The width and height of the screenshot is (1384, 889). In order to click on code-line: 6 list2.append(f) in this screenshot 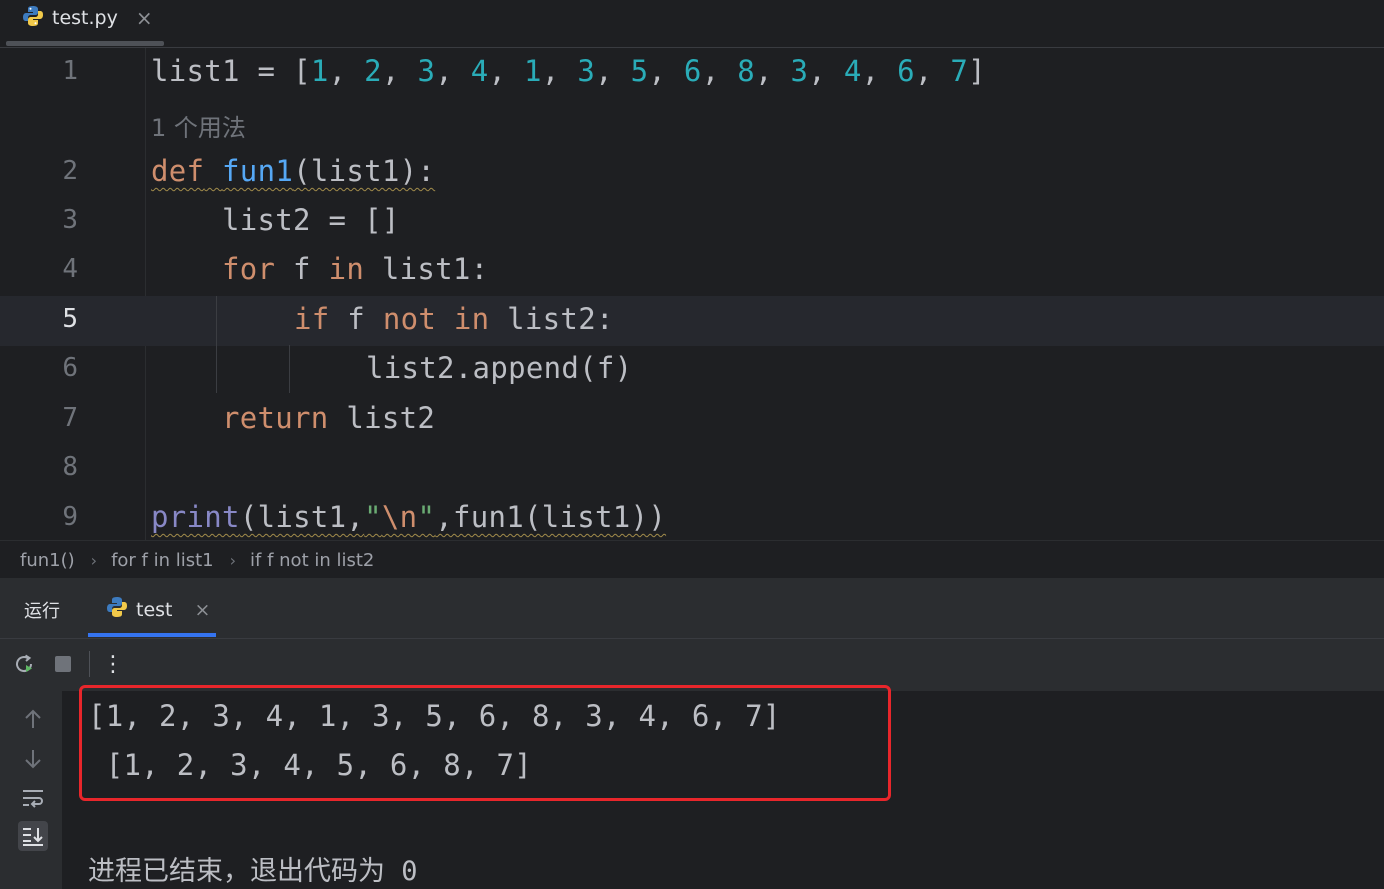, I will do `click(692, 370)`.